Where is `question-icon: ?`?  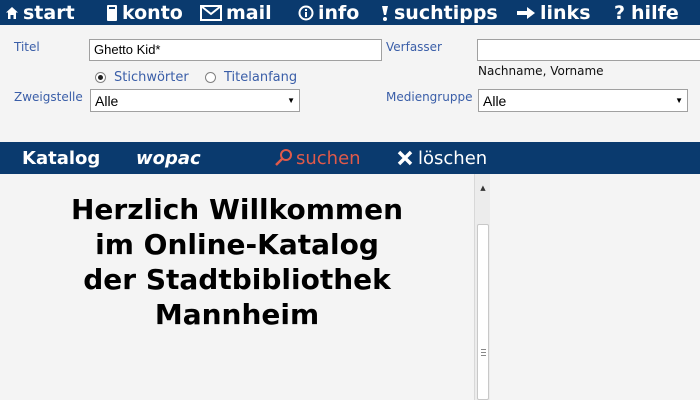 question-icon: ? is located at coordinates (620, 12).